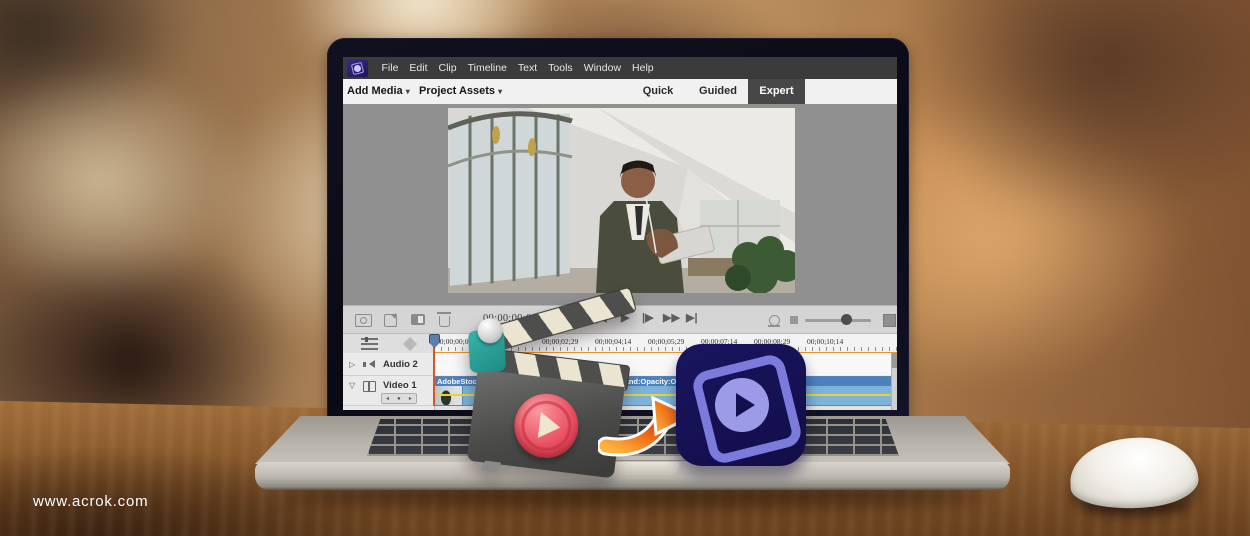  What do you see at coordinates (369, 364) in the screenshot?
I see `speaker-icon` at bounding box center [369, 364].